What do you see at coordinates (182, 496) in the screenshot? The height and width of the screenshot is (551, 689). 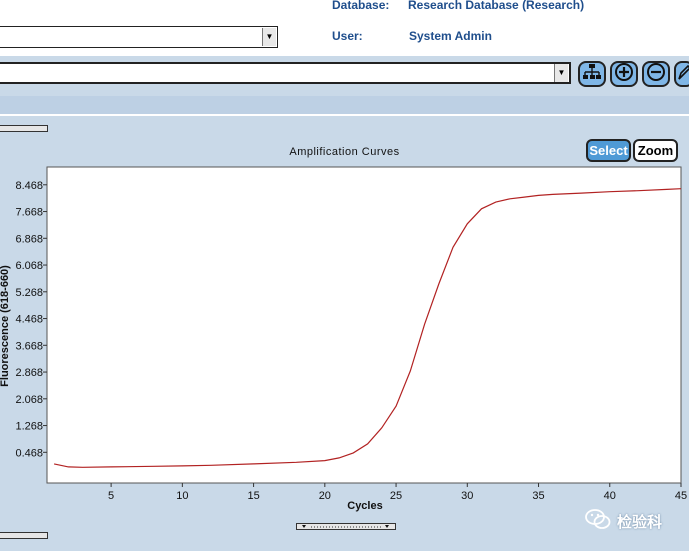 I see `x-tick-label: 10` at bounding box center [182, 496].